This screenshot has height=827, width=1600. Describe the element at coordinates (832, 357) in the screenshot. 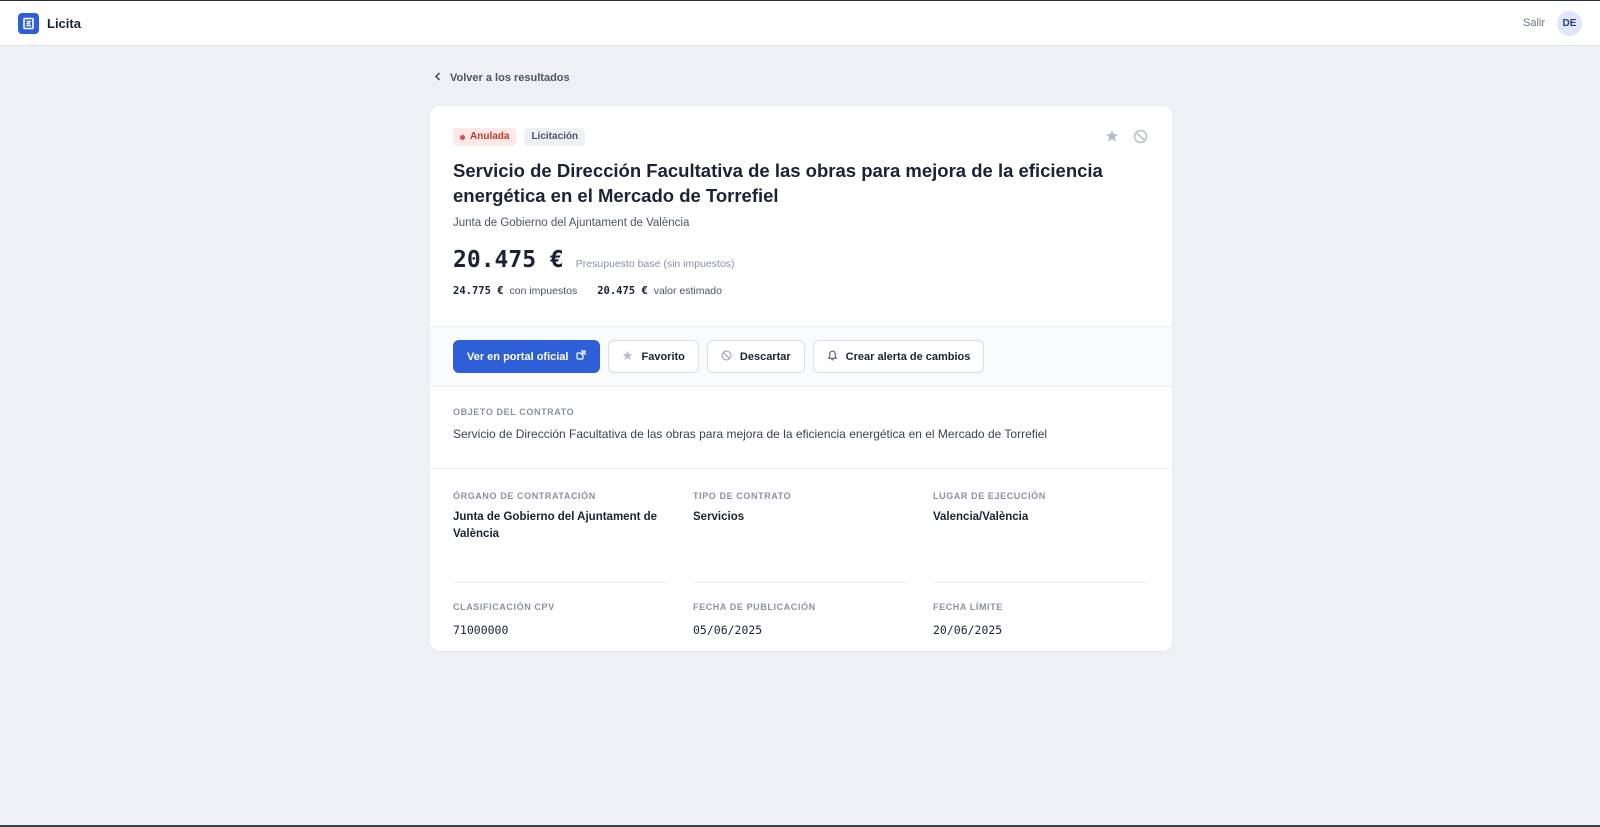

I see `bell-icon` at that location.